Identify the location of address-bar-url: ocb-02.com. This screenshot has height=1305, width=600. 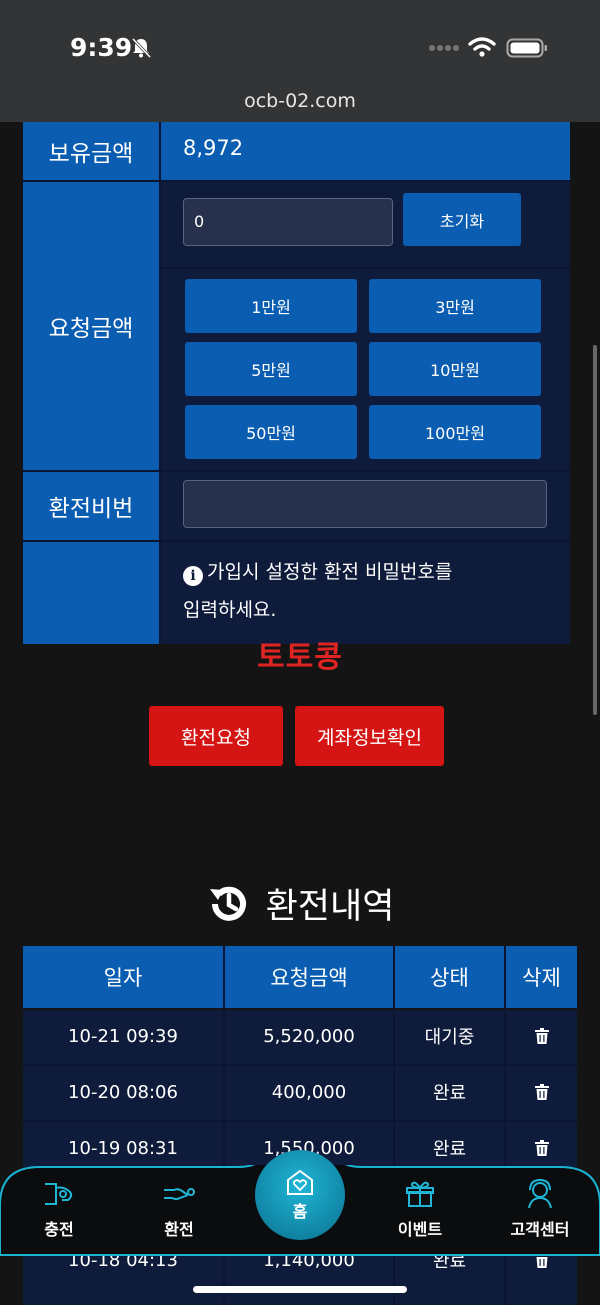
(300, 101).